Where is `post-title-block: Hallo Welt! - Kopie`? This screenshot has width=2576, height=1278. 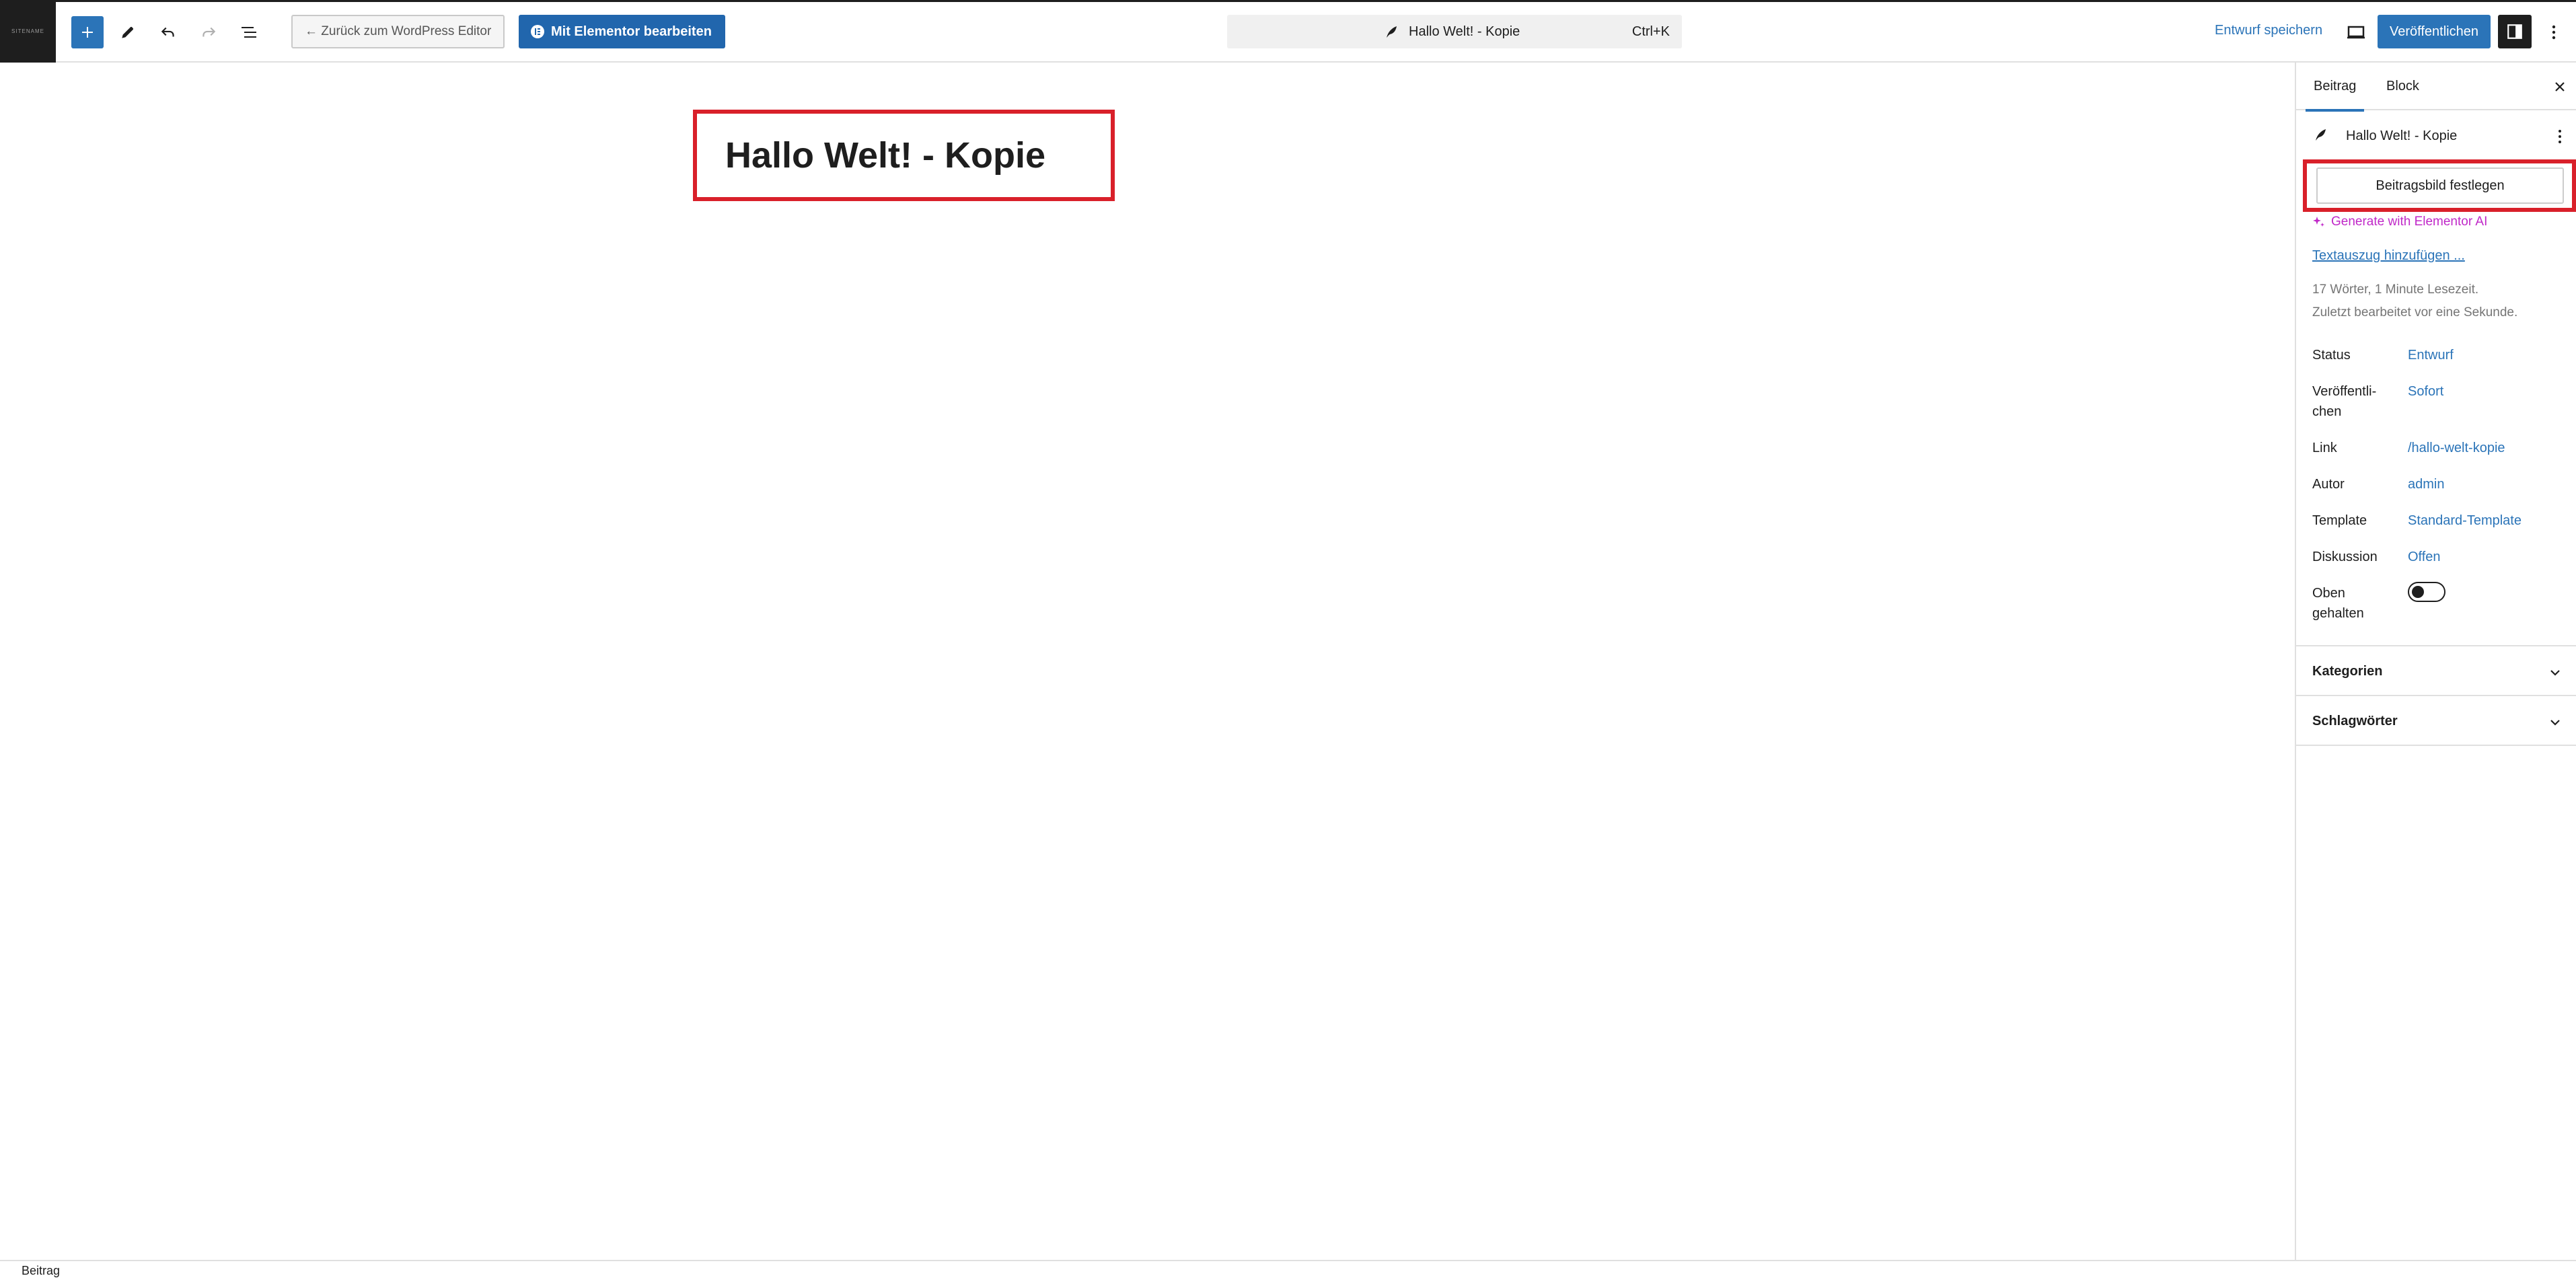 post-title-block: Hallo Welt! - Kopie is located at coordinates (904, 155).